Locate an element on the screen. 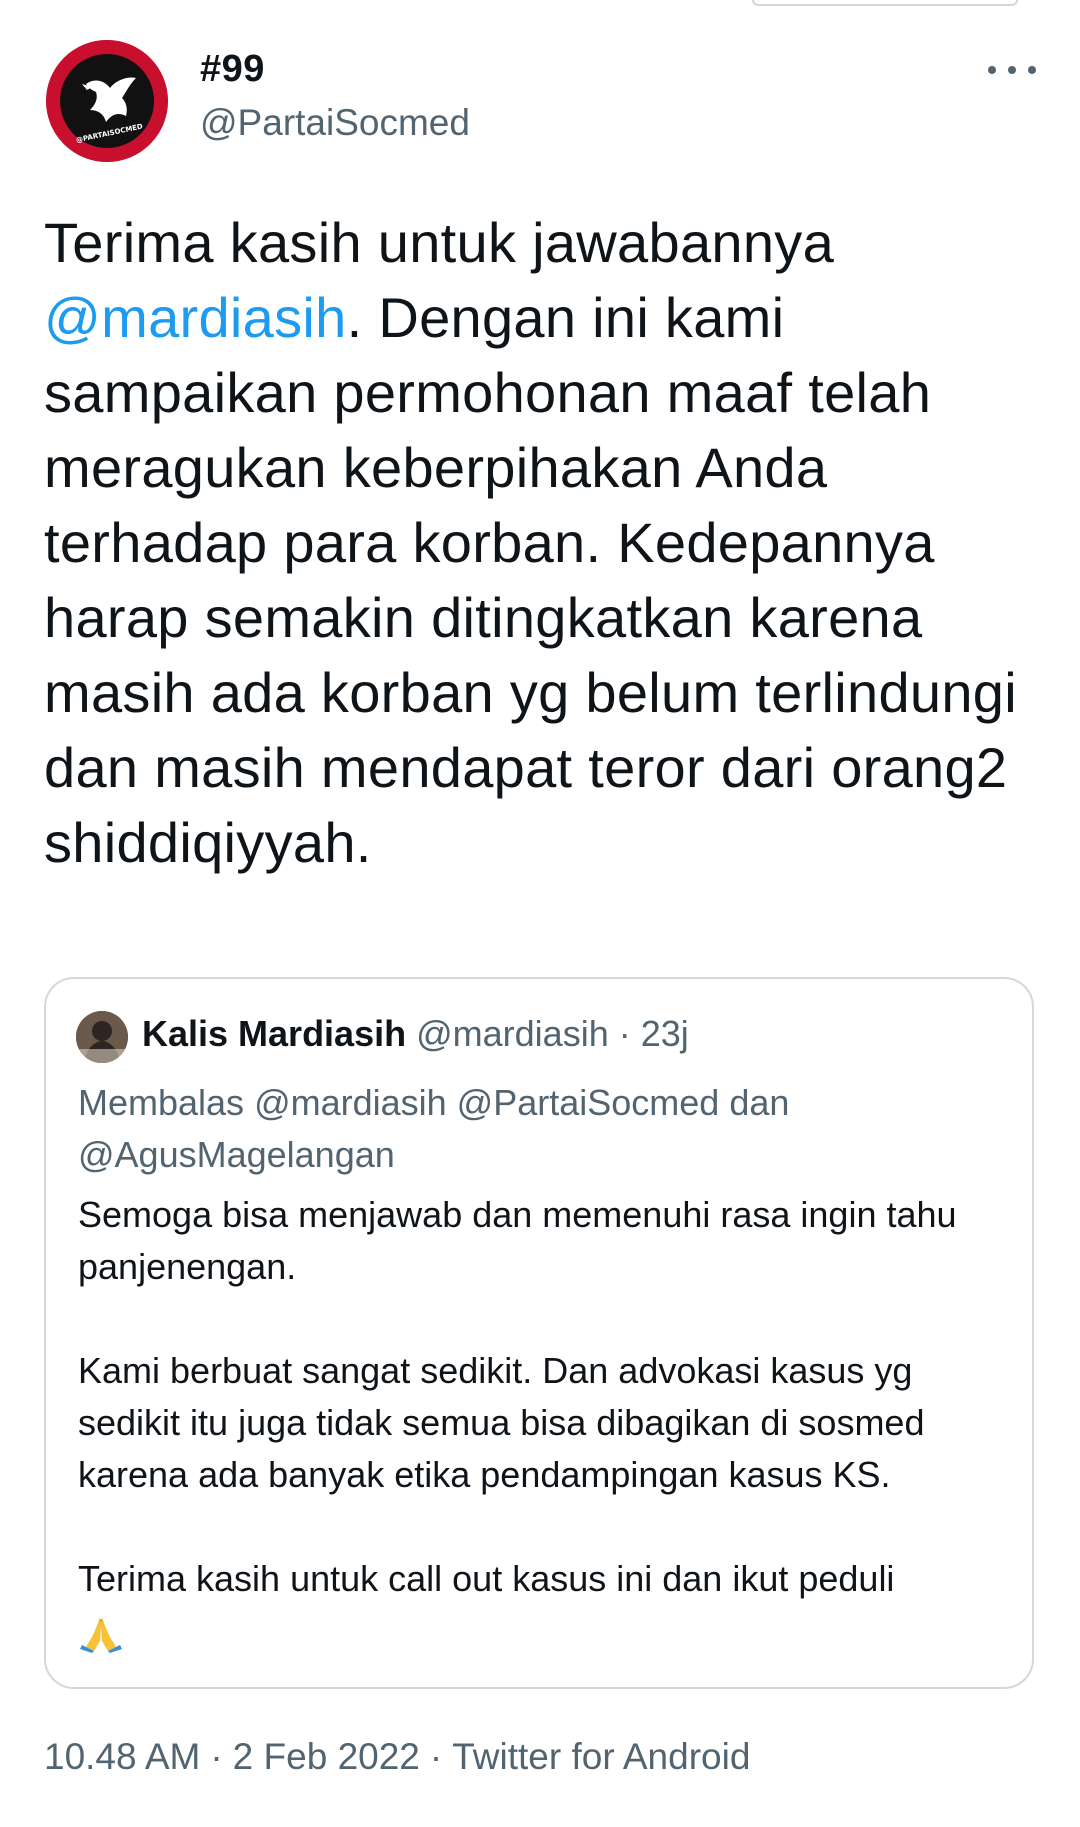 This screenshot has height=1827, width=1080. author-avatar: @PARTAISOCMED is located at coordinates (107, 101).